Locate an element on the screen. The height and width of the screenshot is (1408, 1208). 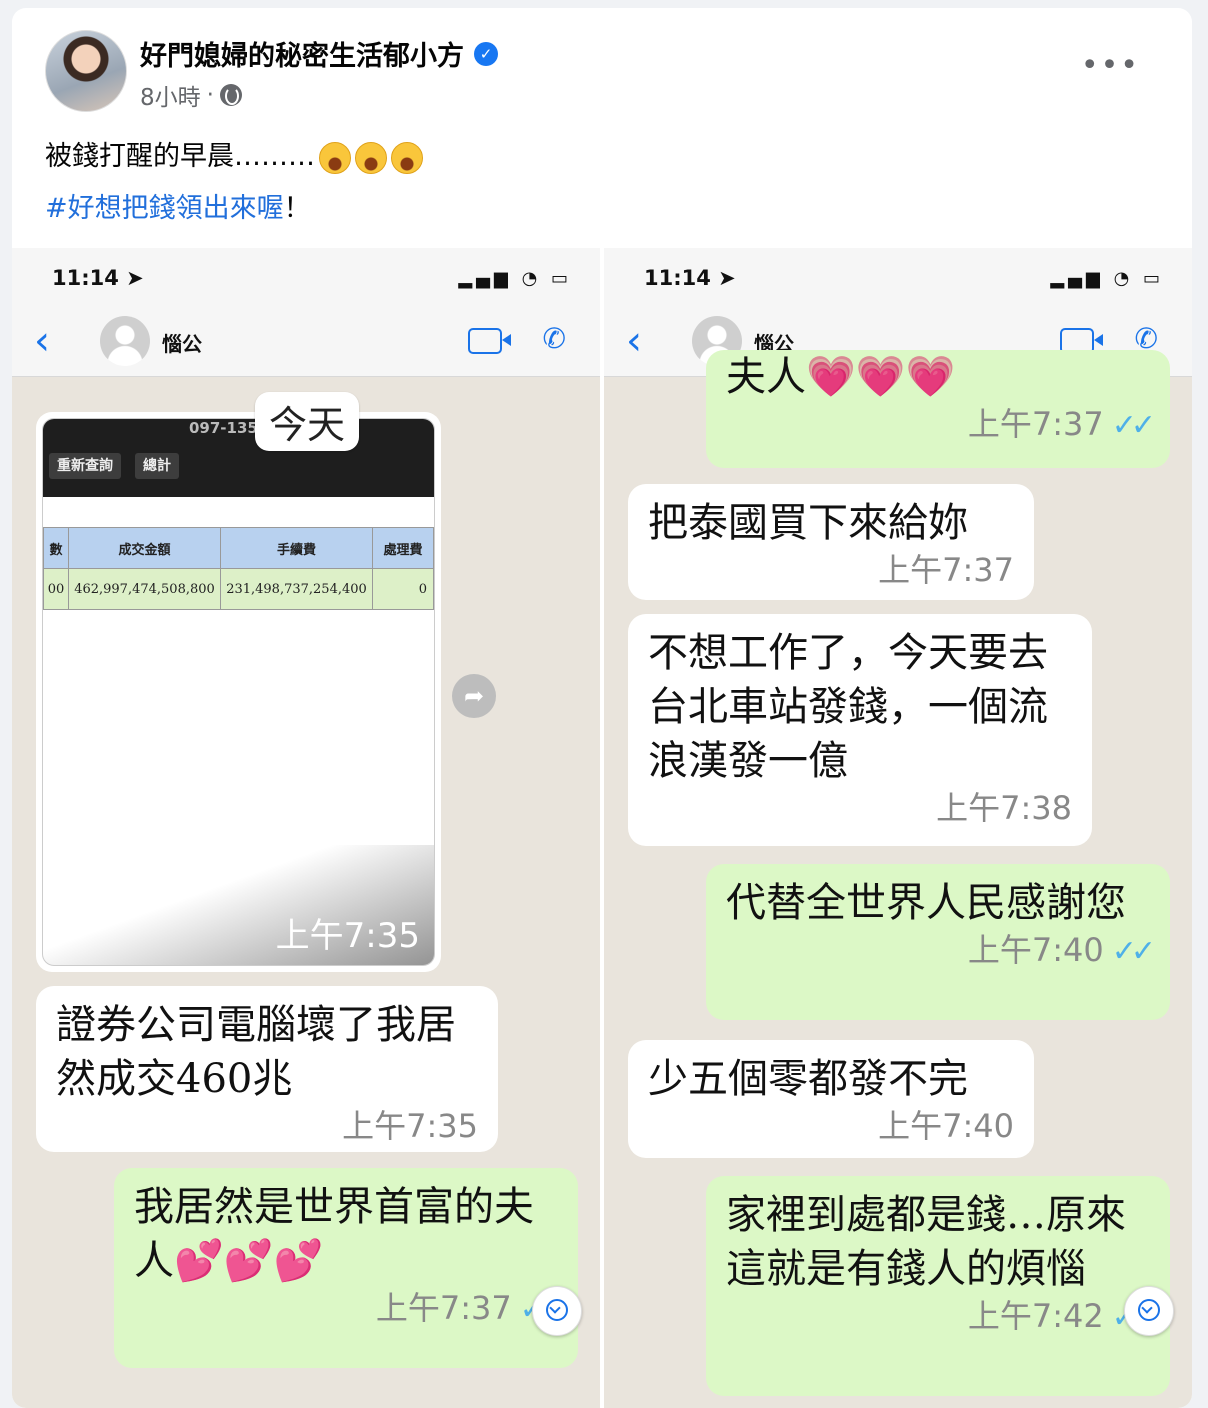
message-text: 少五個零都發不完 is located at coordinates (808, 1079).